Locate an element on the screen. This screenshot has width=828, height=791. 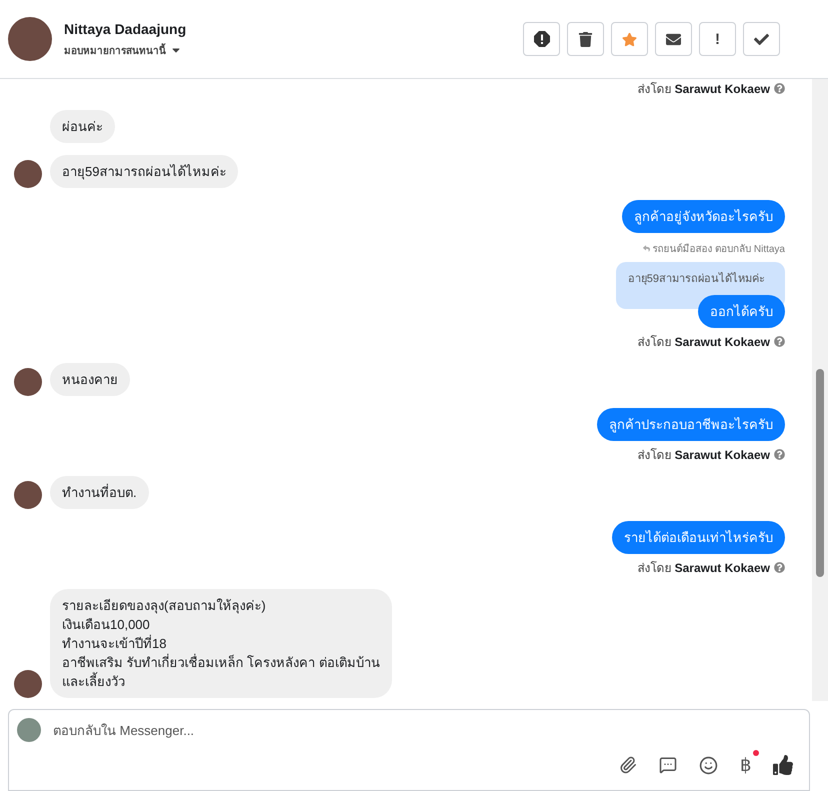
spam-button is located at coordinates (541, 39).